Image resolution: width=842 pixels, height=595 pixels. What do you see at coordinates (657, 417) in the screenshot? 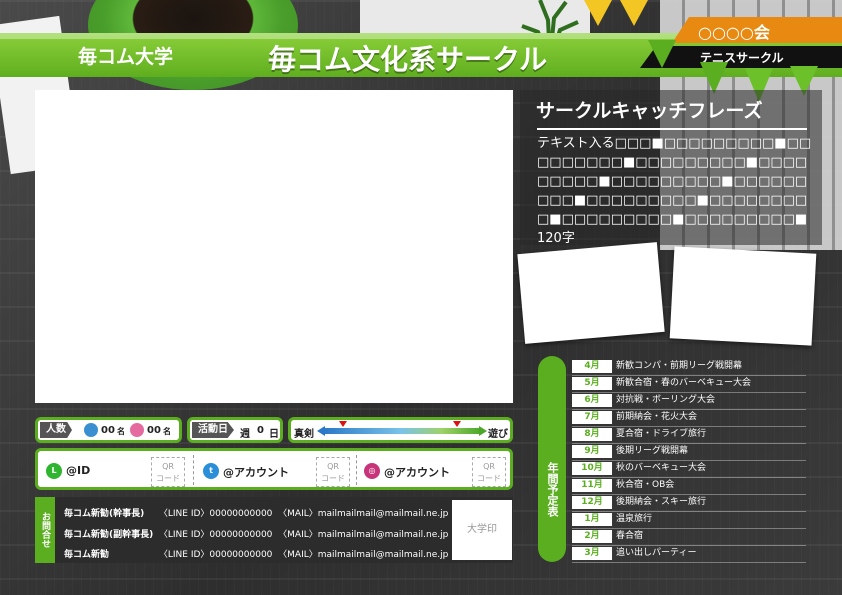
I see `schedule-event: 前期納会・花火大会` at bounding box center [657, 417].